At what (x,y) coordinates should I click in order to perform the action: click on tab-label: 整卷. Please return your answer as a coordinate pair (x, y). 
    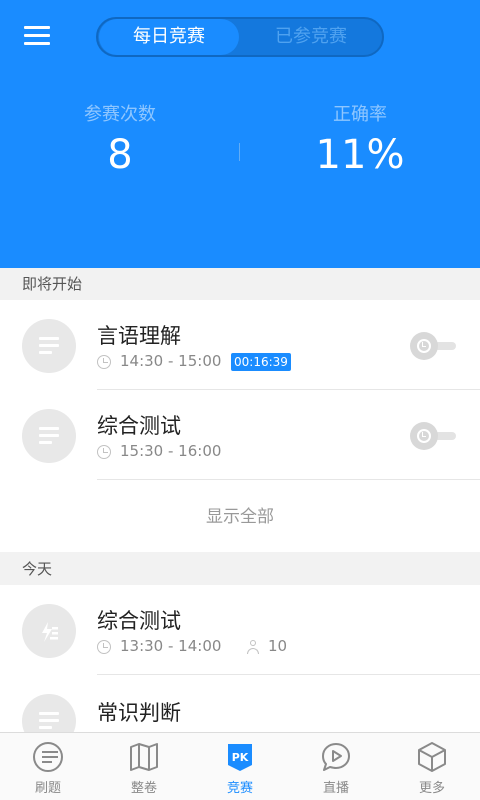
    Looking at the image, I should click on (143, 788).